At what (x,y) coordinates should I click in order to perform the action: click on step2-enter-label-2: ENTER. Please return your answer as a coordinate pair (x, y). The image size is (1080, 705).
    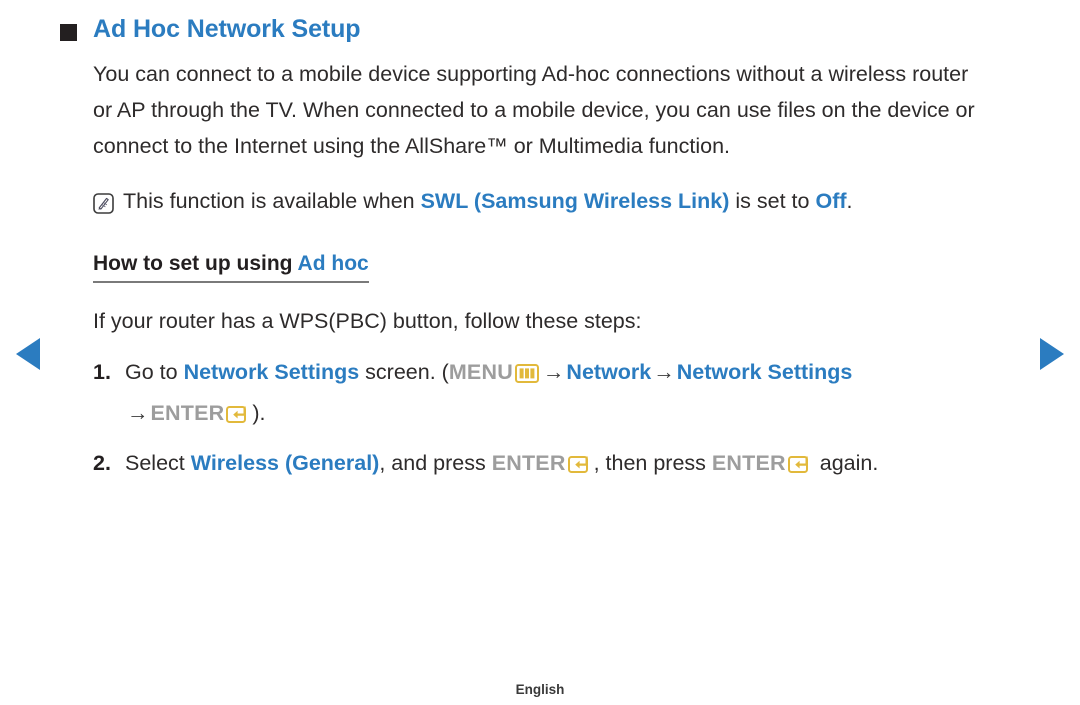
    Looking at the image, I should click on (748, 463).